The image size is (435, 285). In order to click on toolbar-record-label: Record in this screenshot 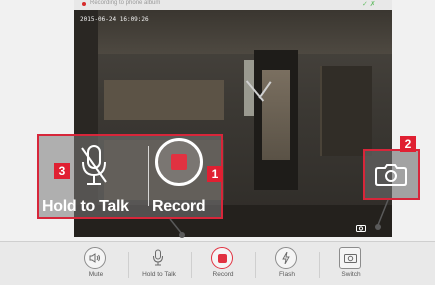, I will do `click(223, 274)`.